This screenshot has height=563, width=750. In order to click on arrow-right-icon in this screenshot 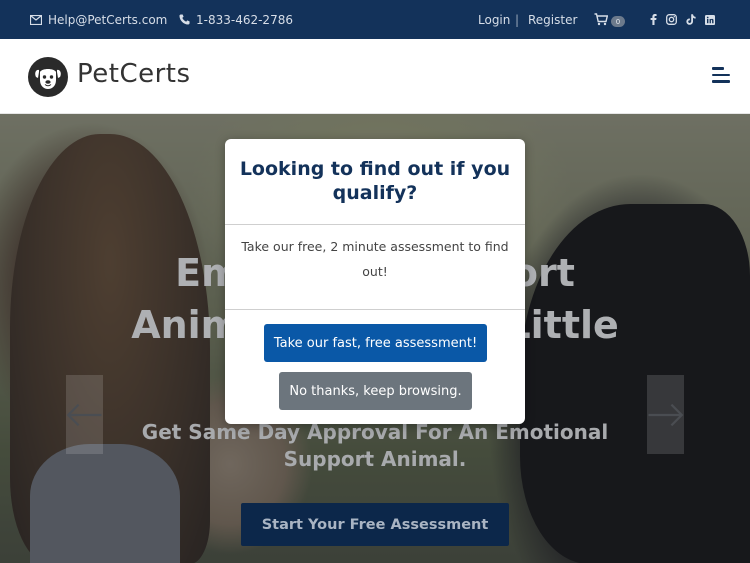, I will do `click(666, 414)`.